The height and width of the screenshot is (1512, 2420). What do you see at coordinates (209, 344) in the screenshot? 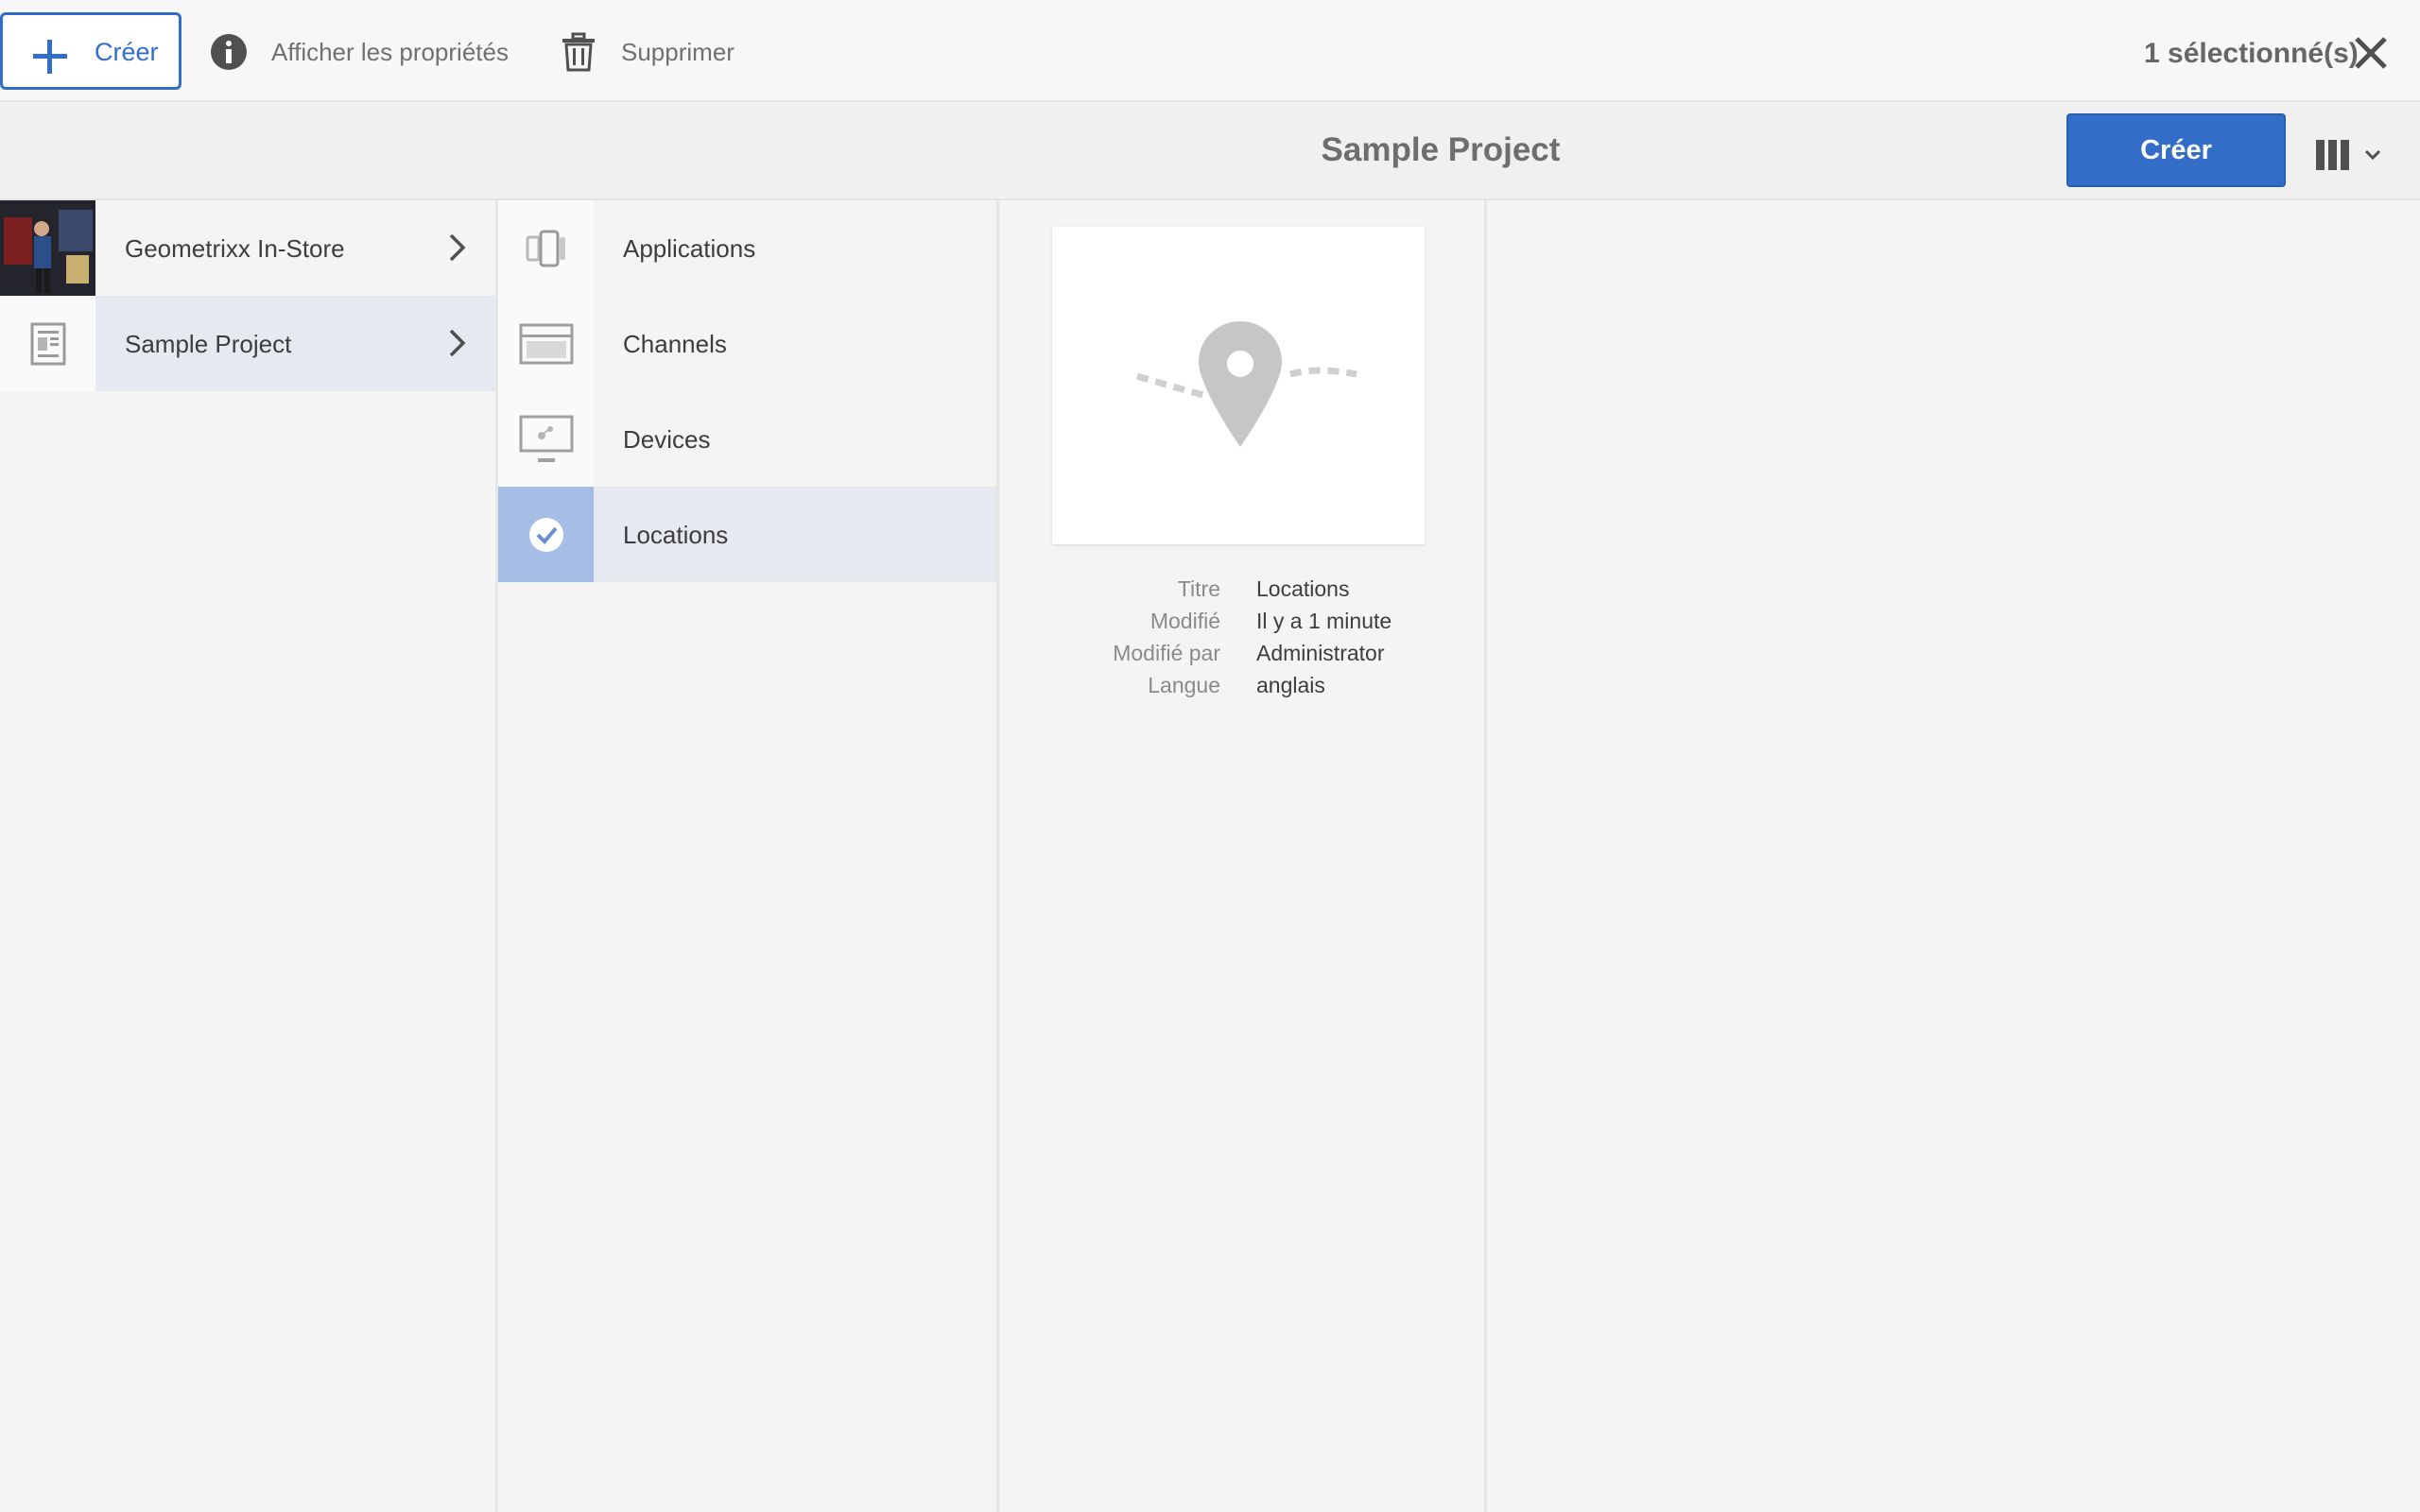
I see `project-label: Sample Project` at bounding box center [209, 344].